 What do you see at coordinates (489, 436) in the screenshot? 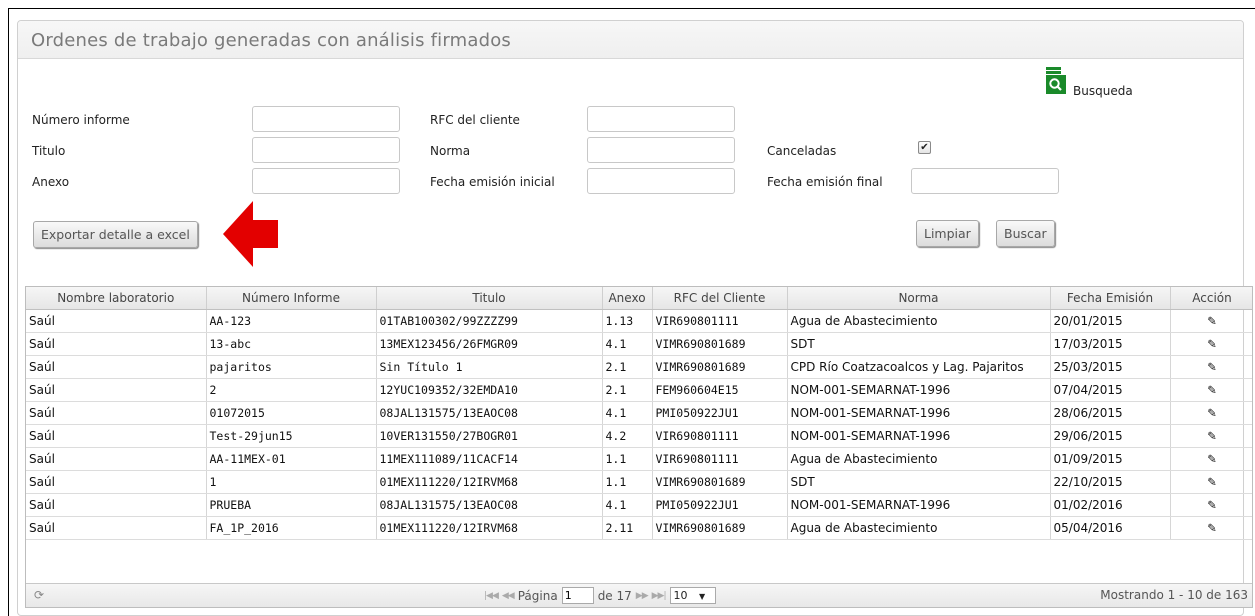
I see `table-cell: 10VER131550/27BOGR01` at bounding box center [489, 436].